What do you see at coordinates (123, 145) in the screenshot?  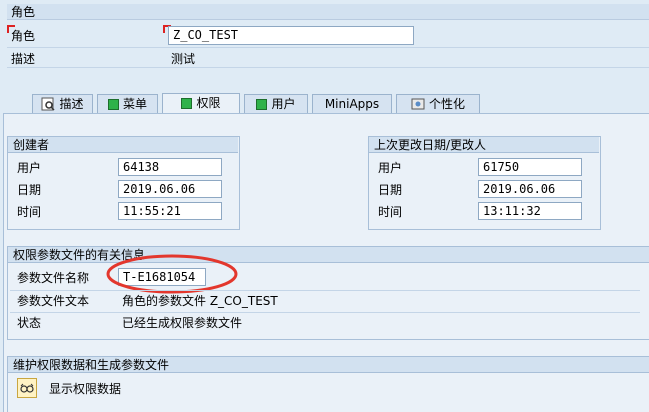 I see `created-title: 创建者` at bounding box center [123, 145].